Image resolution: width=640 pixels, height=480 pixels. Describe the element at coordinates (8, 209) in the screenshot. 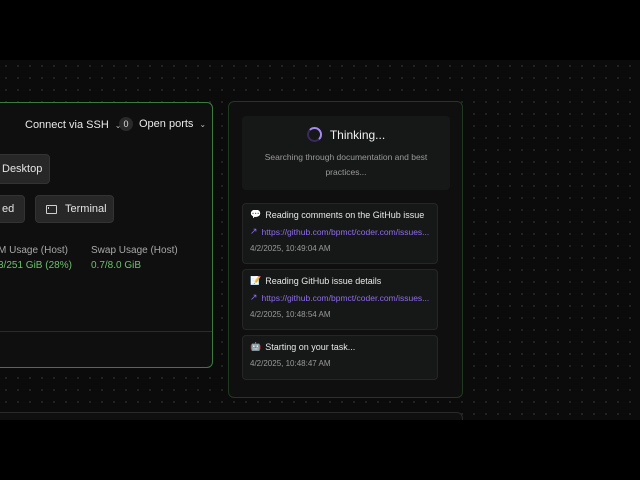

I see `app-button-label: ed` at that location.